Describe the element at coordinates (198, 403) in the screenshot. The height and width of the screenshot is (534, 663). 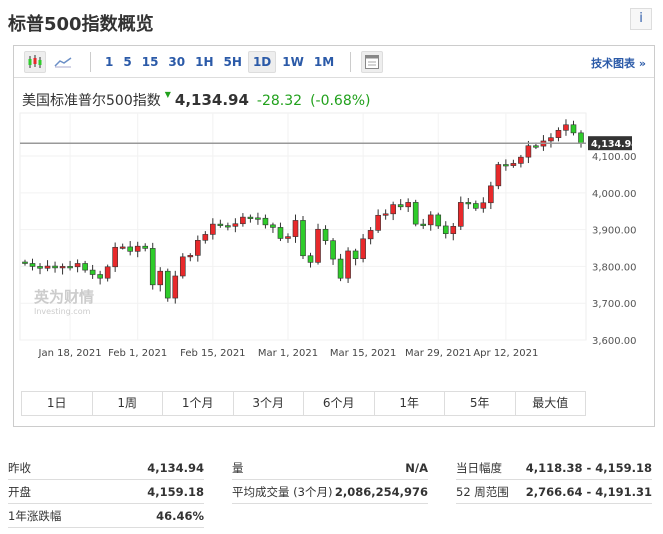
I see `range-1m: 1个月` at that location.